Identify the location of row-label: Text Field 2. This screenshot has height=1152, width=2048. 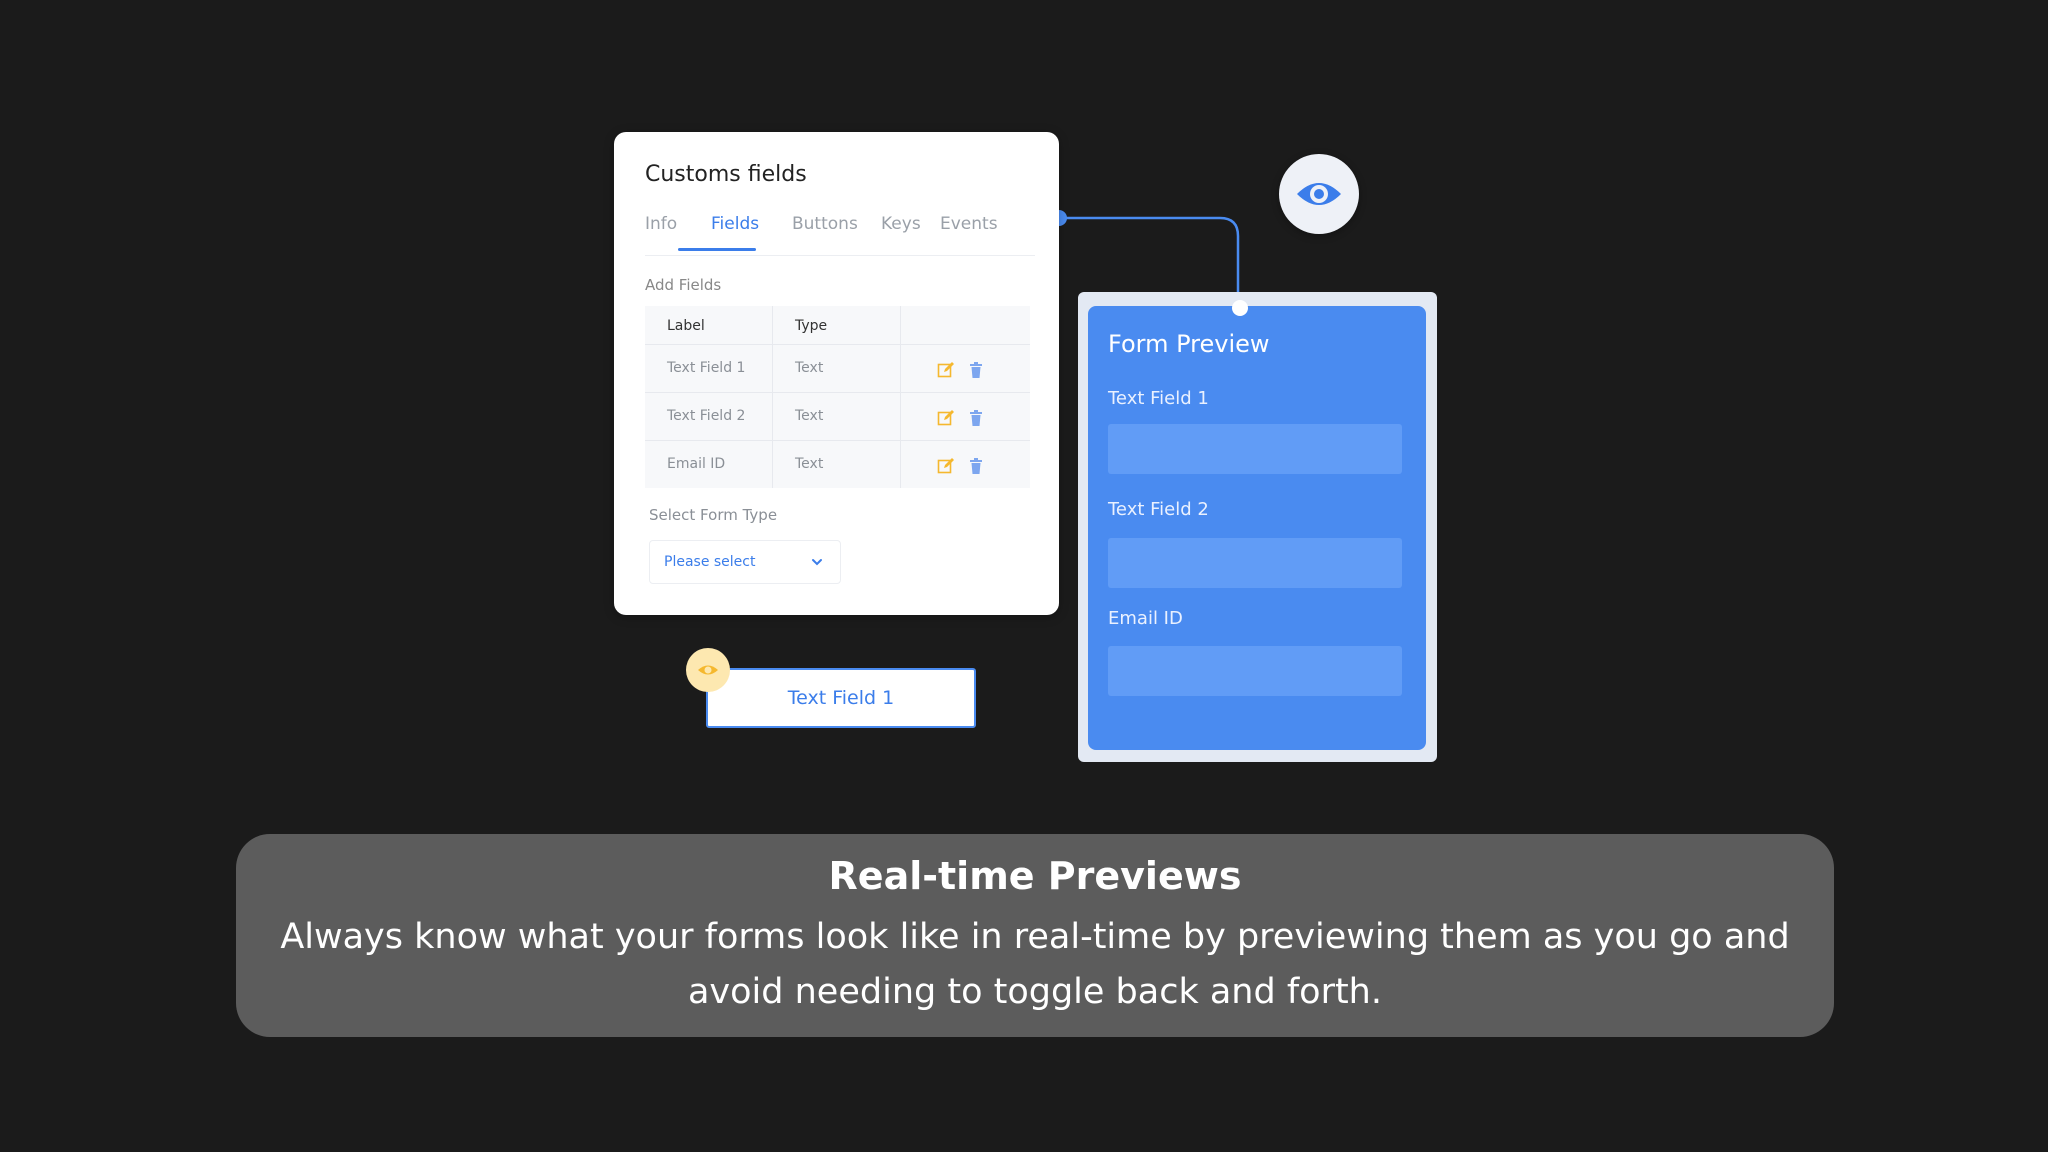
(706, 416).